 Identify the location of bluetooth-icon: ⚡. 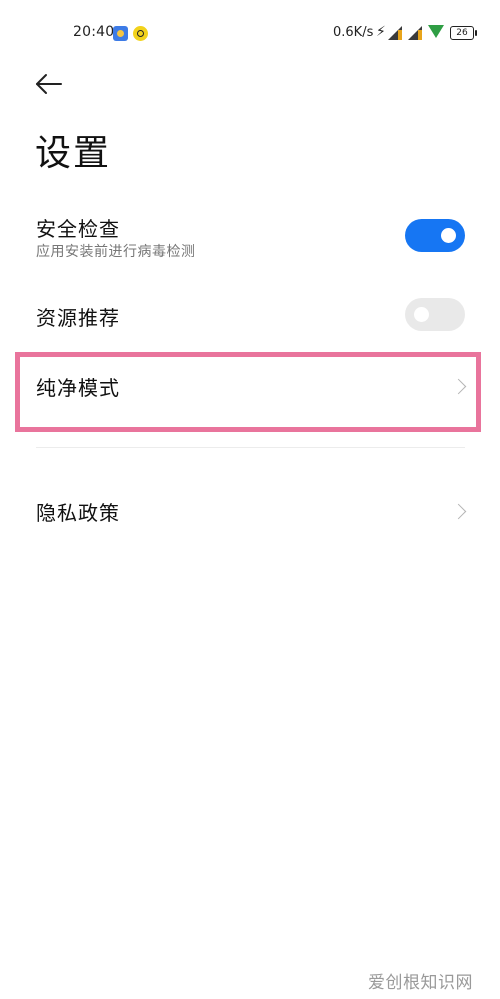
(381, 32).